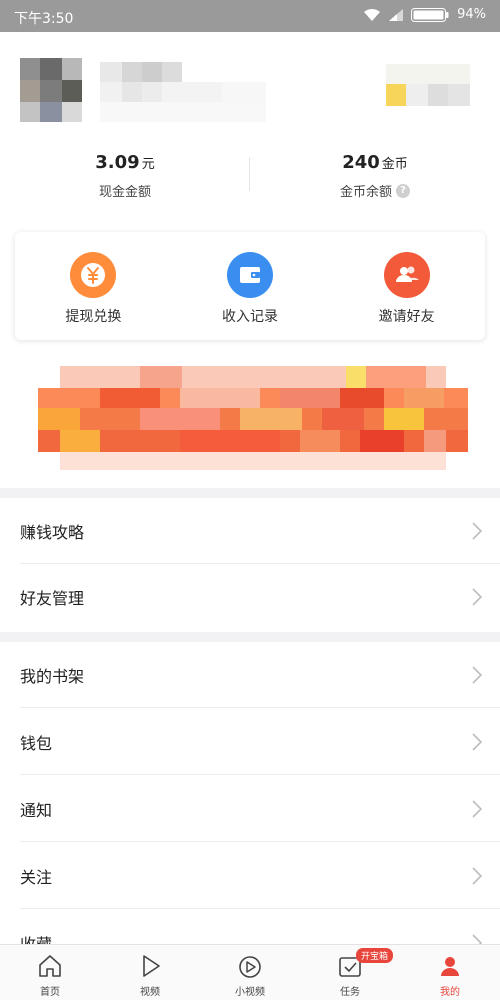 The height and width of the screenshot is (1000, 500). I want to click on action-withdraw: 提现兑换, so click(93, 286).